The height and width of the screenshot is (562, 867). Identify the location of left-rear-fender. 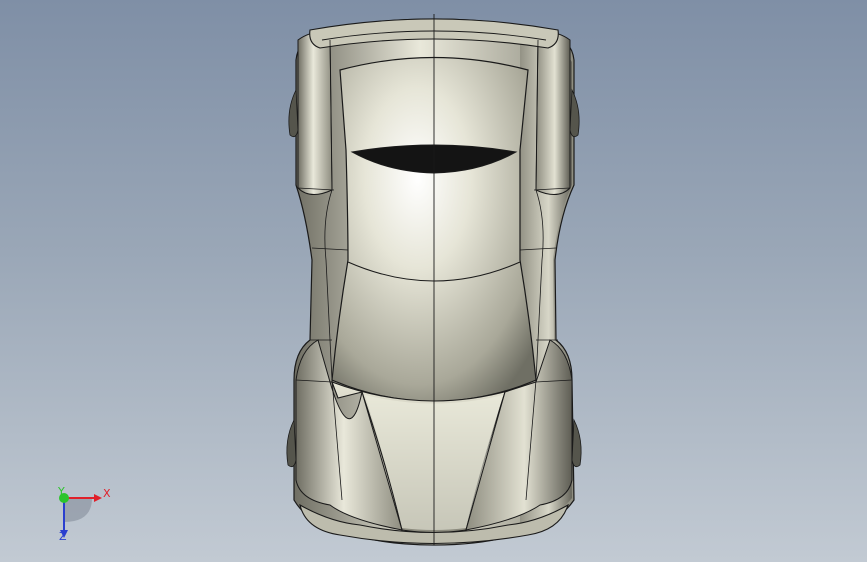
(315, 113).